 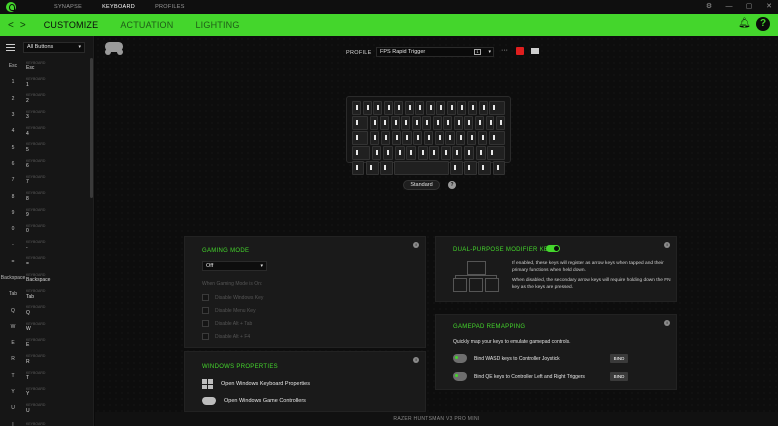 I want to click on sidebar-key-item: 5 KEYBOARD 5, so click(x=45, y=147).